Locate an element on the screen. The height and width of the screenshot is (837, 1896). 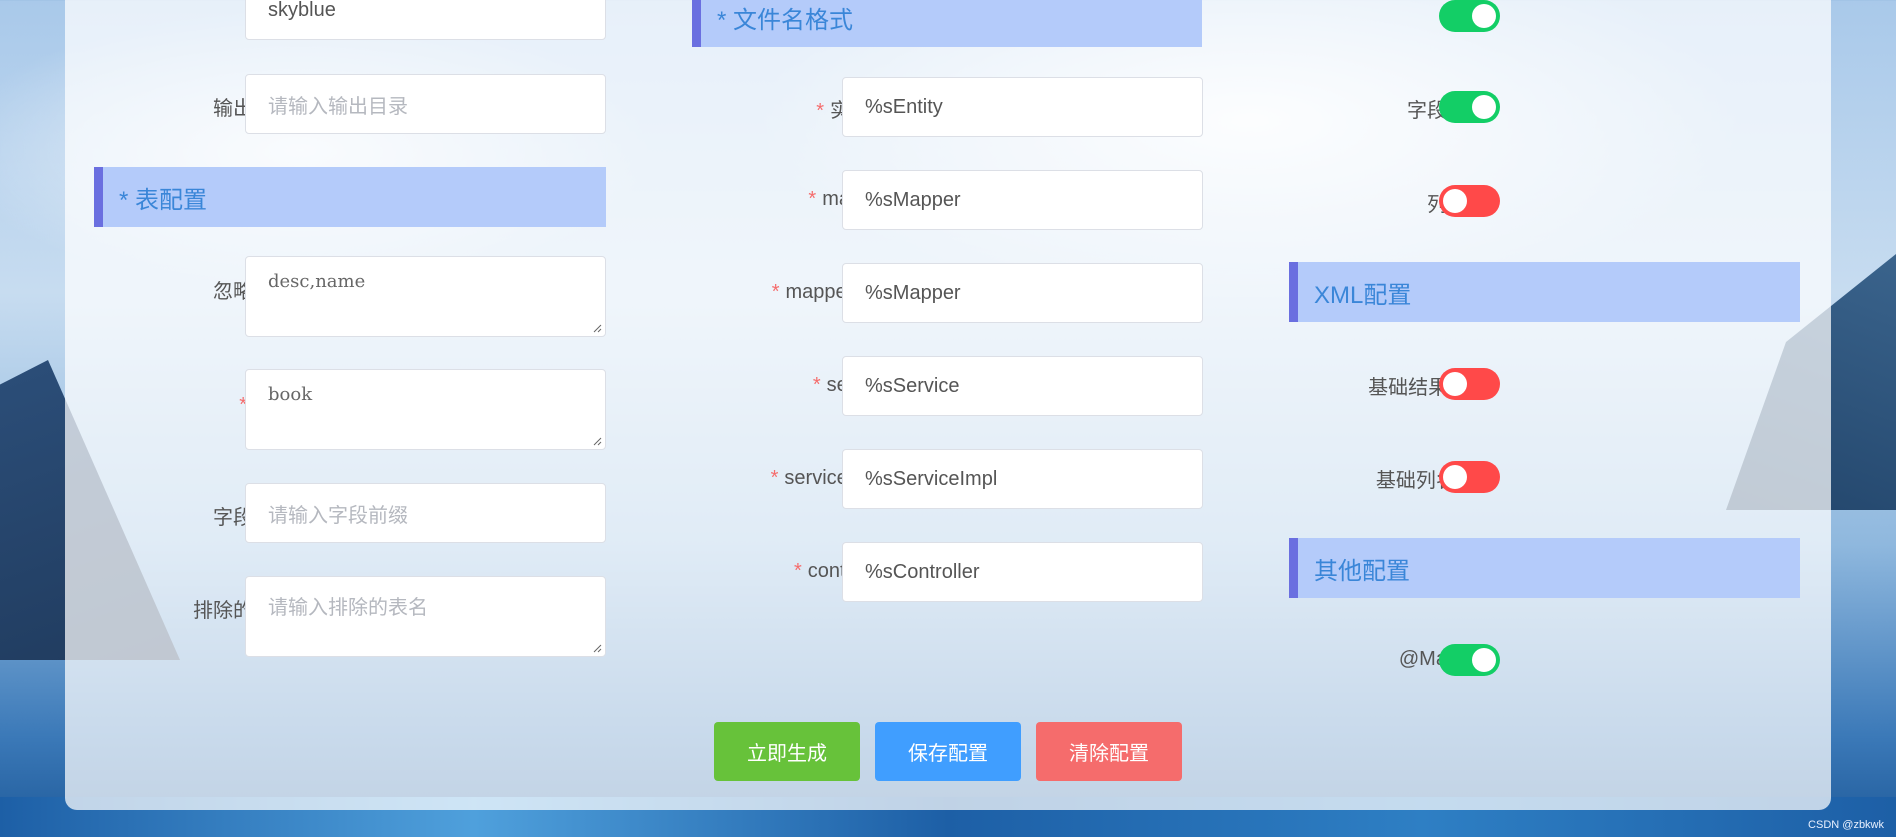
other-config-section: 其他配置 is located at coordinates (1544, 568).